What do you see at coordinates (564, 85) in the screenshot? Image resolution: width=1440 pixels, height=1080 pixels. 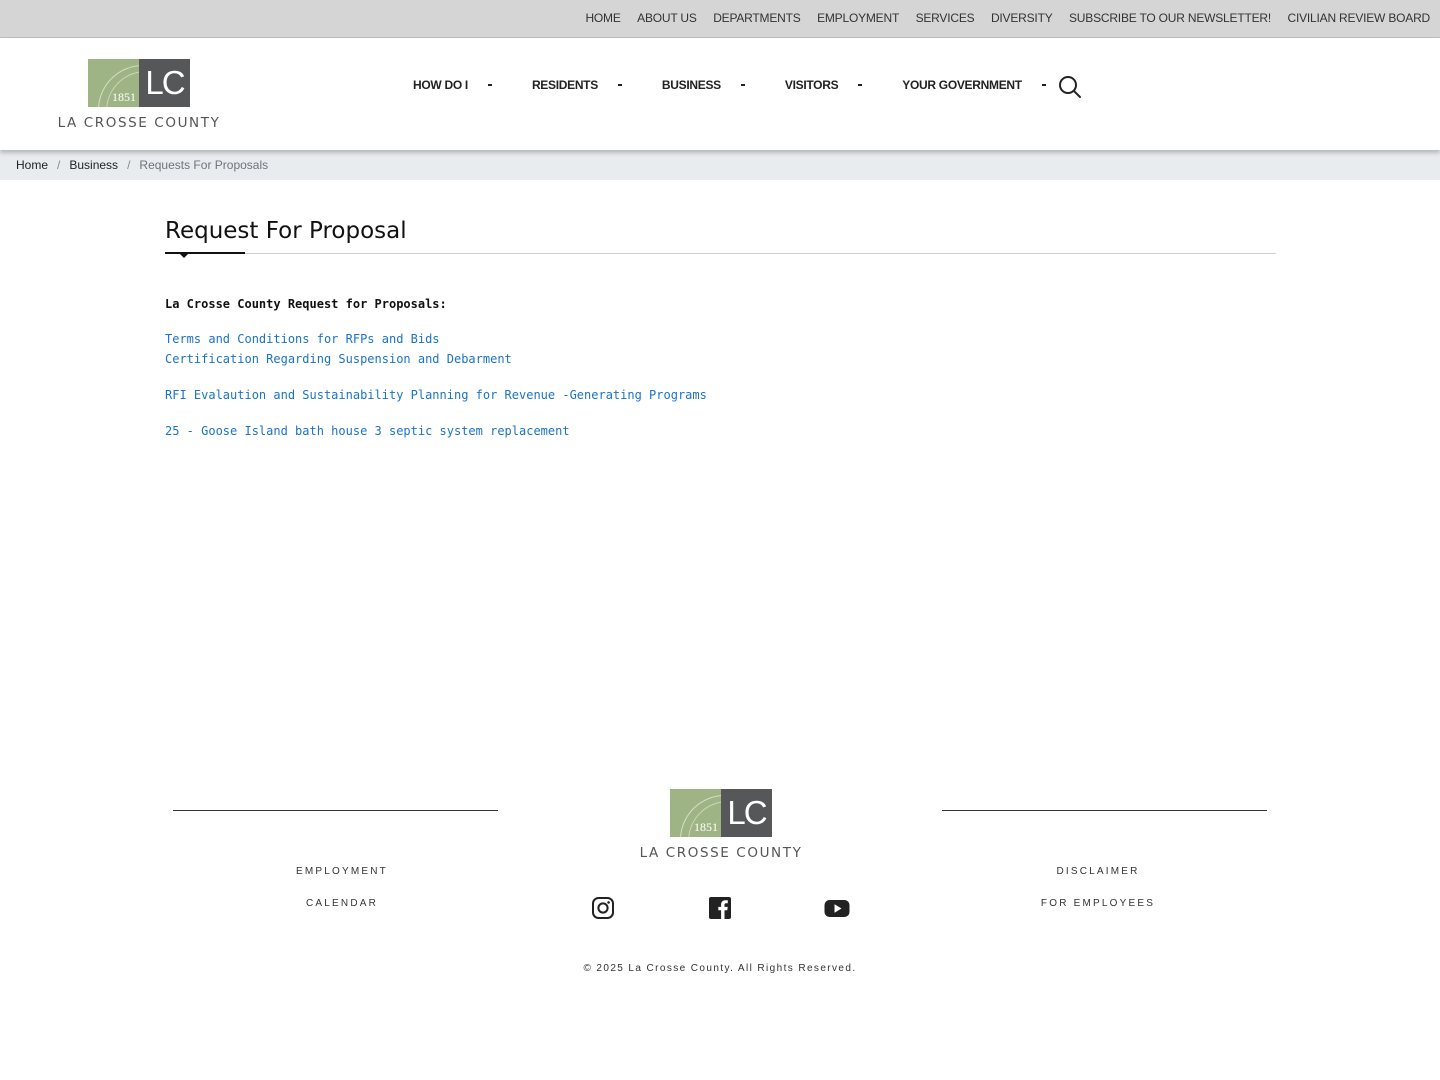 I see `nav-label: RESIDENTS` at bounding box center [564, 85].